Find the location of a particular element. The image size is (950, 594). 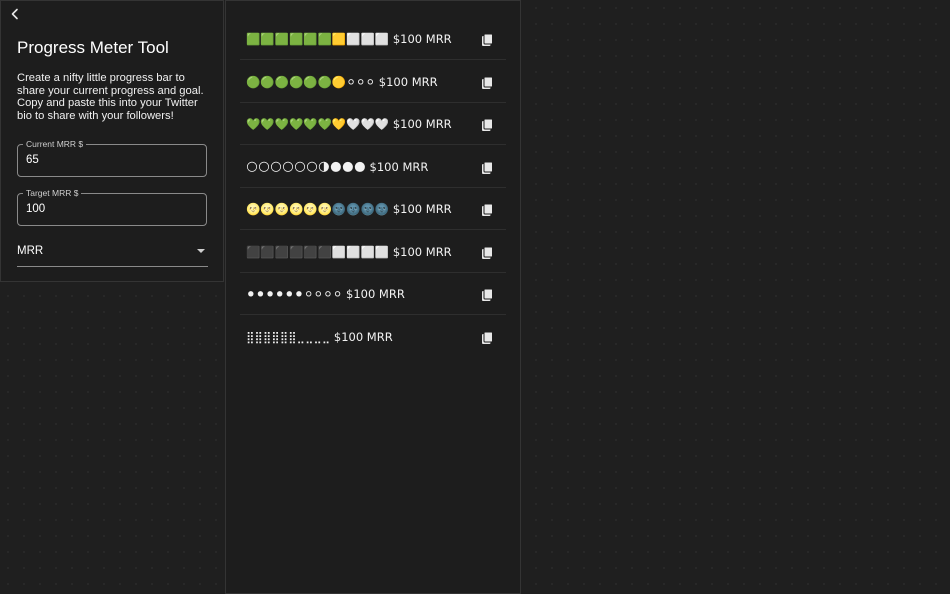

page-title: Progress Meter Tool is located at coordinates (93, 47).